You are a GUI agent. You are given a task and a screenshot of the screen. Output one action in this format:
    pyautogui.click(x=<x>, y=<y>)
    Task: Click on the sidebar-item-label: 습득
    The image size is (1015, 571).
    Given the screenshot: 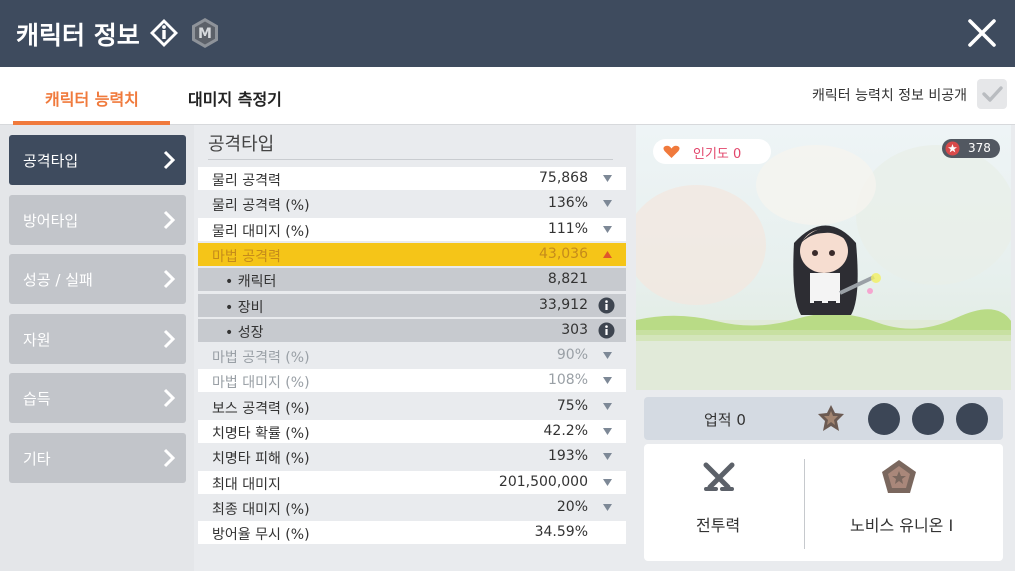 What is the action you would take?
    pyautogui.click(x=37, y=399)
    